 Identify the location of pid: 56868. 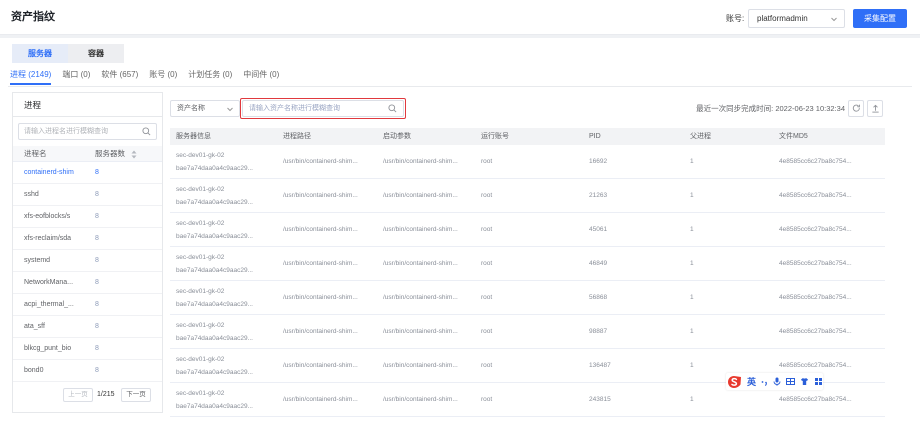
(598, 297).